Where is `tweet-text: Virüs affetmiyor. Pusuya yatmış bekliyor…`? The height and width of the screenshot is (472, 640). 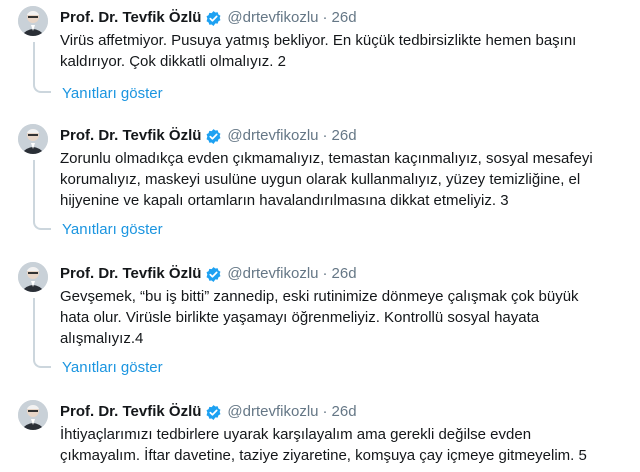
tweet-text: Virüs affetmiyor. Pusuya yatmış bekliyor… is located at coordinates (347, 51).